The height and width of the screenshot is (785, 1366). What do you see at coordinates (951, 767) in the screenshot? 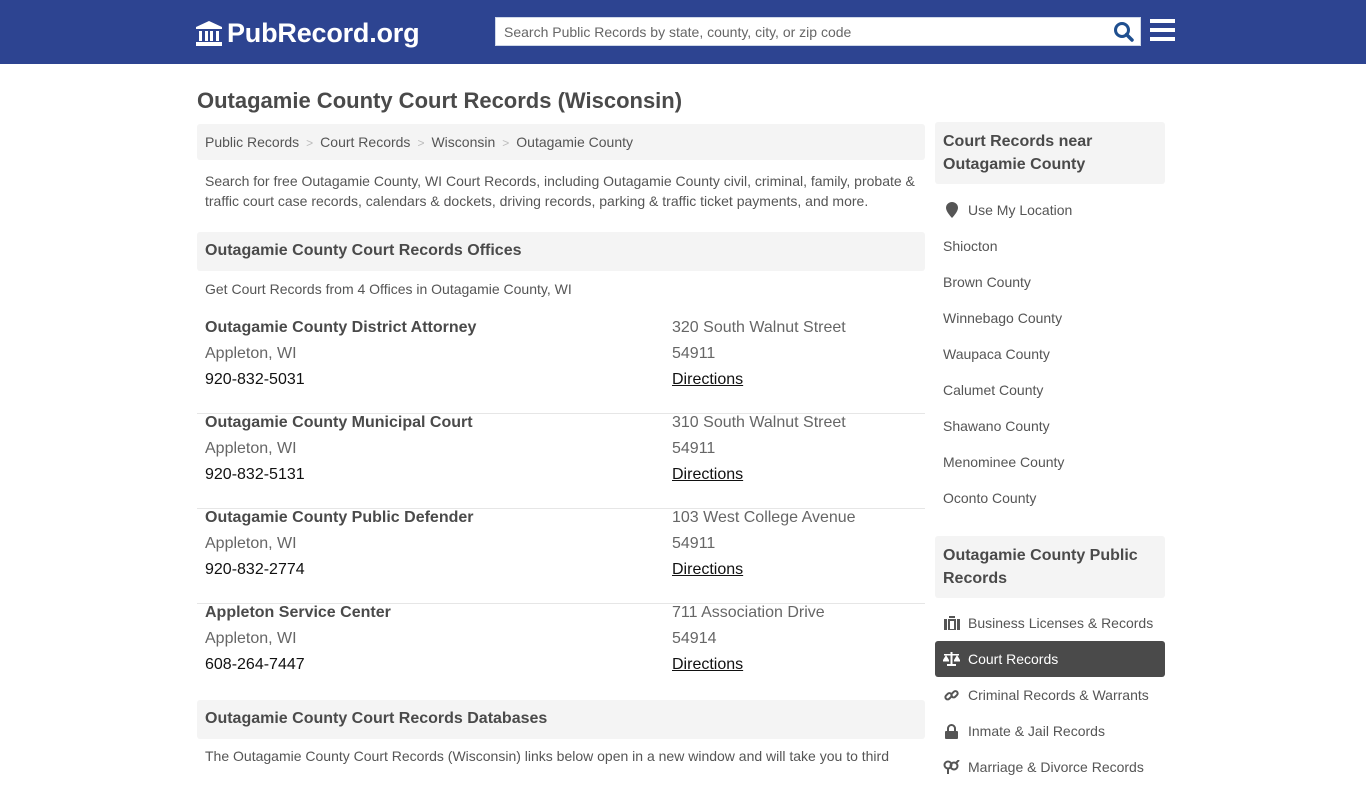
I see `venus-mars-icon` at bounding box center [951, 767].